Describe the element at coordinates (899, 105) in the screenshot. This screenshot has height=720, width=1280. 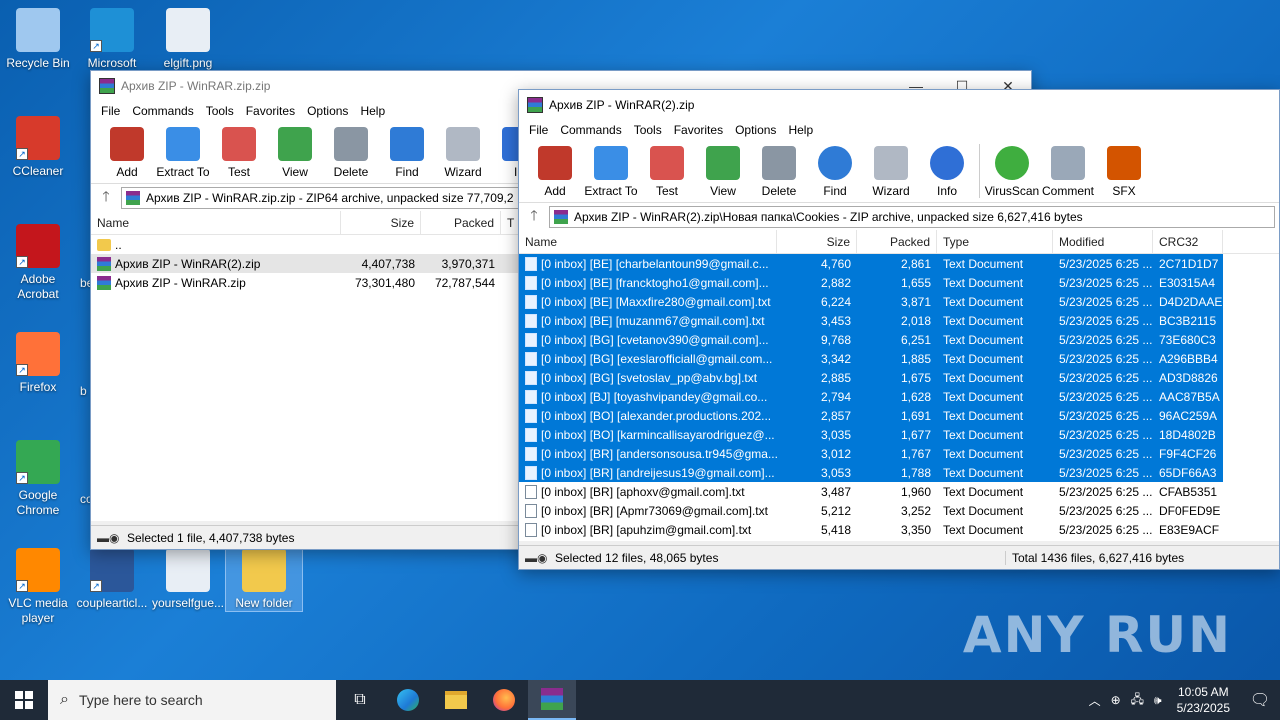
I see `title-bar: Архив ZIP - WinRAR(2).zip` at that location.